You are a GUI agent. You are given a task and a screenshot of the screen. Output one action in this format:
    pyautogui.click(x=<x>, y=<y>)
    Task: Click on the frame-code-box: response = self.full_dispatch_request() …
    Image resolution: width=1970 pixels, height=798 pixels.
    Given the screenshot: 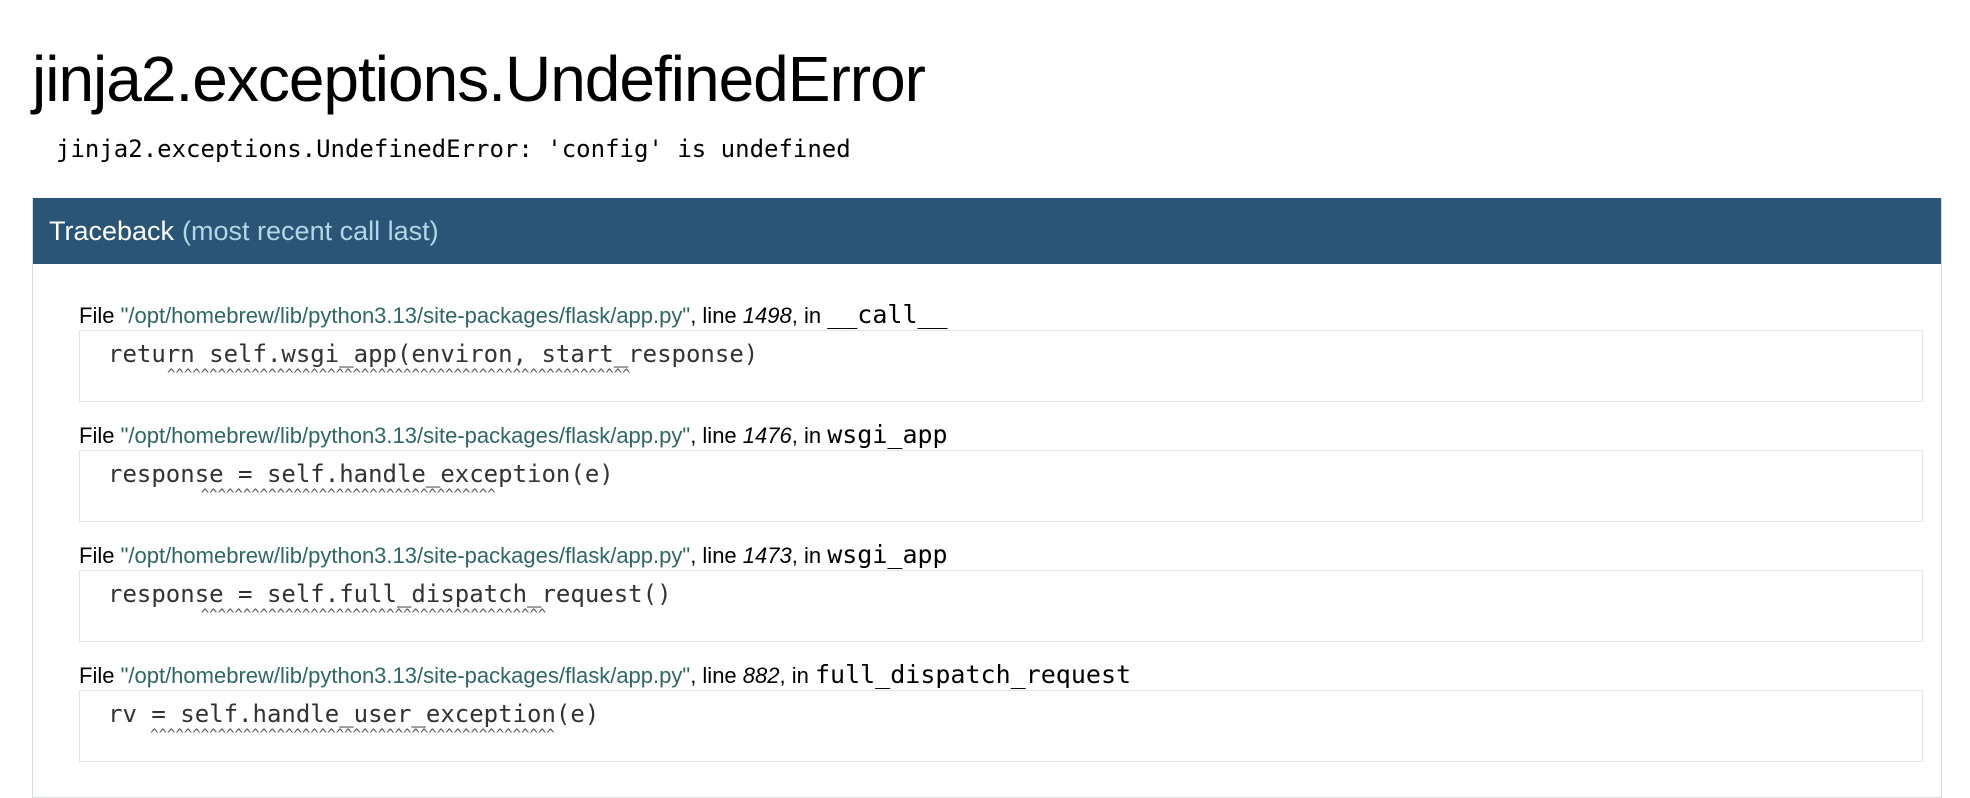 What is the action you would take?
    pyautogui.click(x=1001, y=606)
    